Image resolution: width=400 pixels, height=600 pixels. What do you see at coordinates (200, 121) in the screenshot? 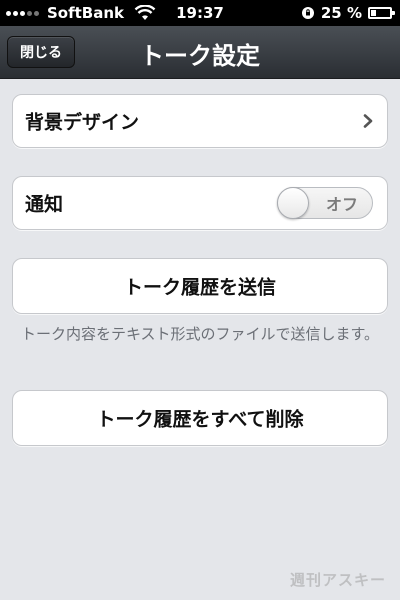
I see `background-design-row: 背景デザイン` at bounding box center [200, 121].